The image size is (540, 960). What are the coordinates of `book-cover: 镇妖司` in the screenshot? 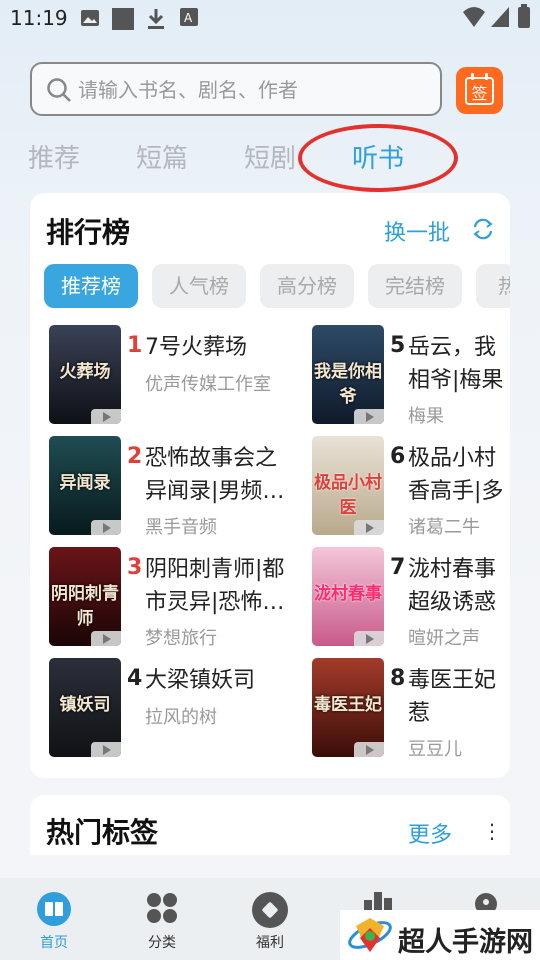 It's located at (85, 707).